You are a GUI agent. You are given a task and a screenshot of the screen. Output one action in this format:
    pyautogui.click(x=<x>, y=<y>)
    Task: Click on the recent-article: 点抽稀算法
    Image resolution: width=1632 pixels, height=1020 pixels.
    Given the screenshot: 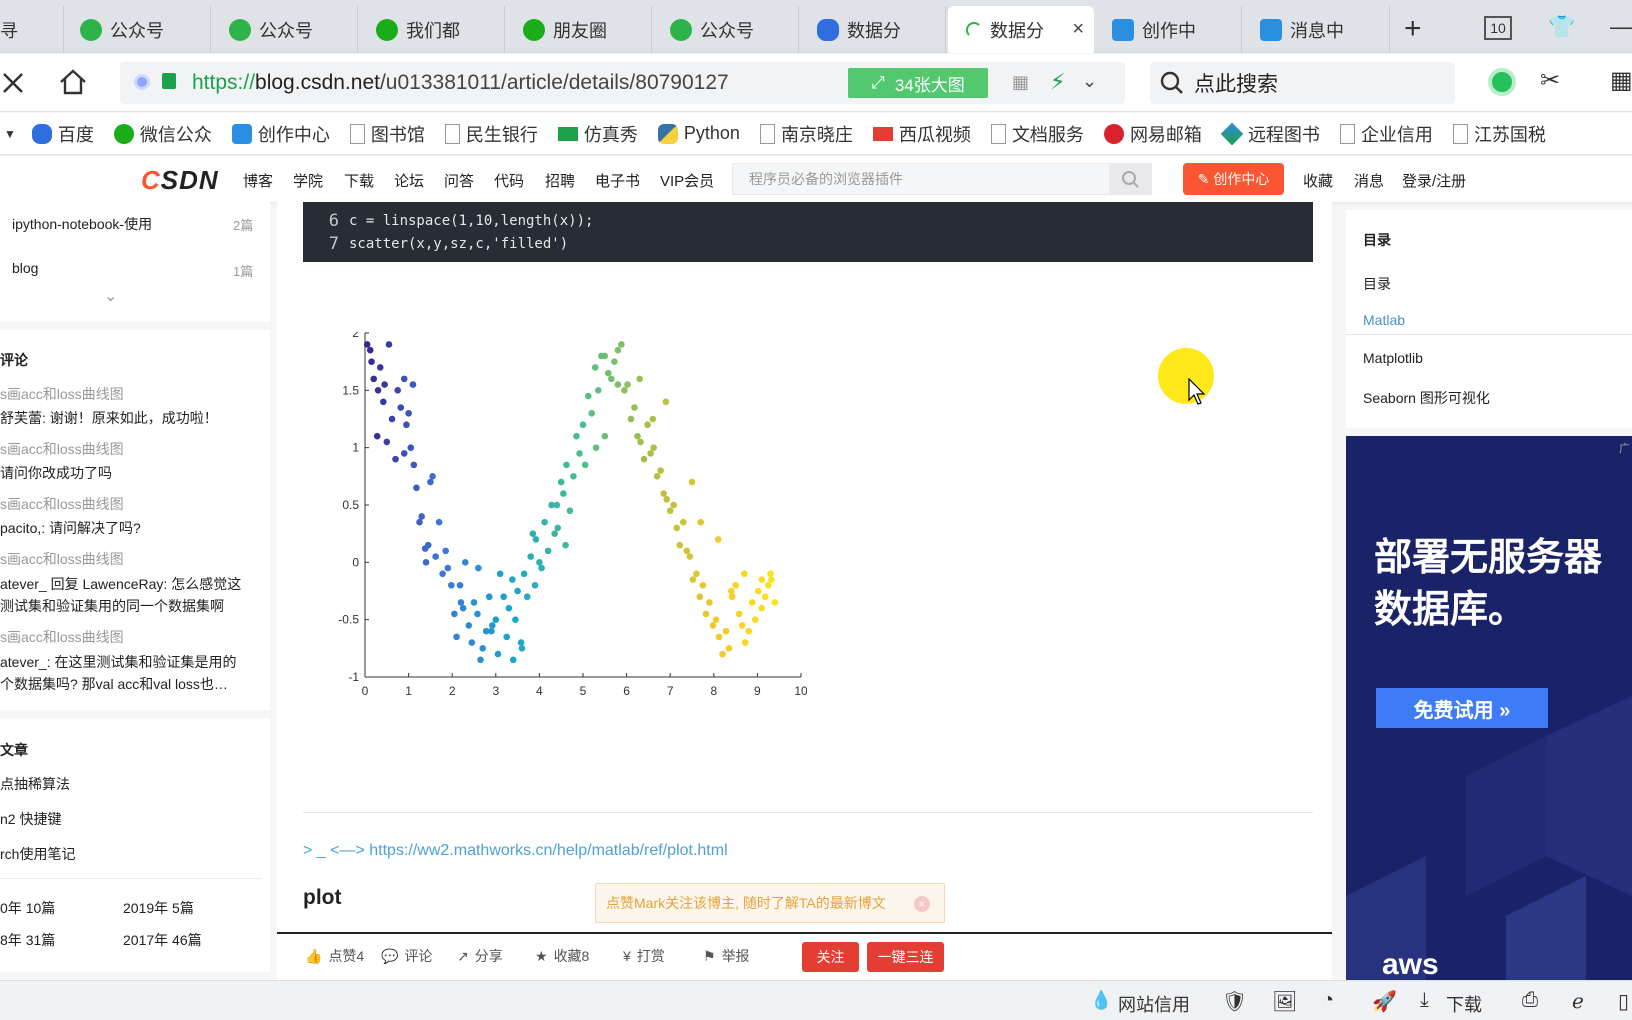 What is the action you would take?
    pyautogui.click(x=35, y=784)
    